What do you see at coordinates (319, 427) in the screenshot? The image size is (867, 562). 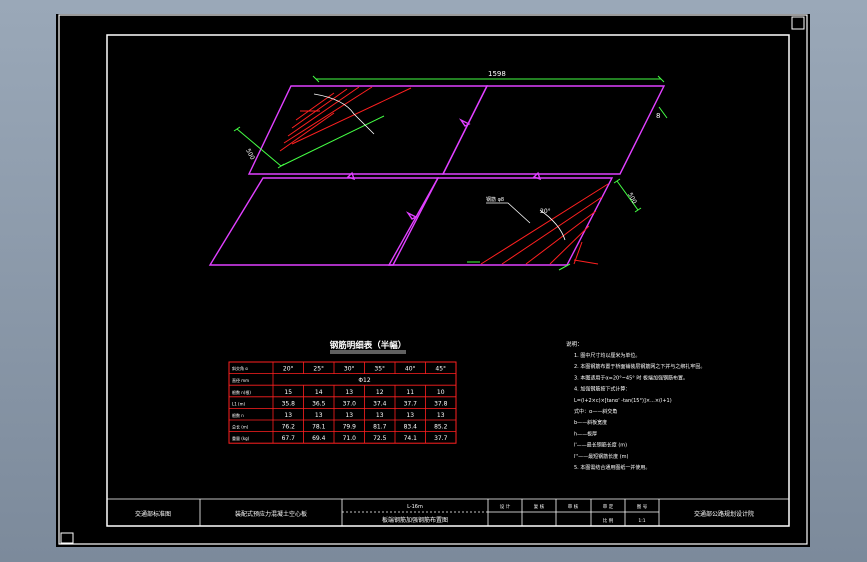 I see `table-cell: 78.1` at bounding box center [319, 427].